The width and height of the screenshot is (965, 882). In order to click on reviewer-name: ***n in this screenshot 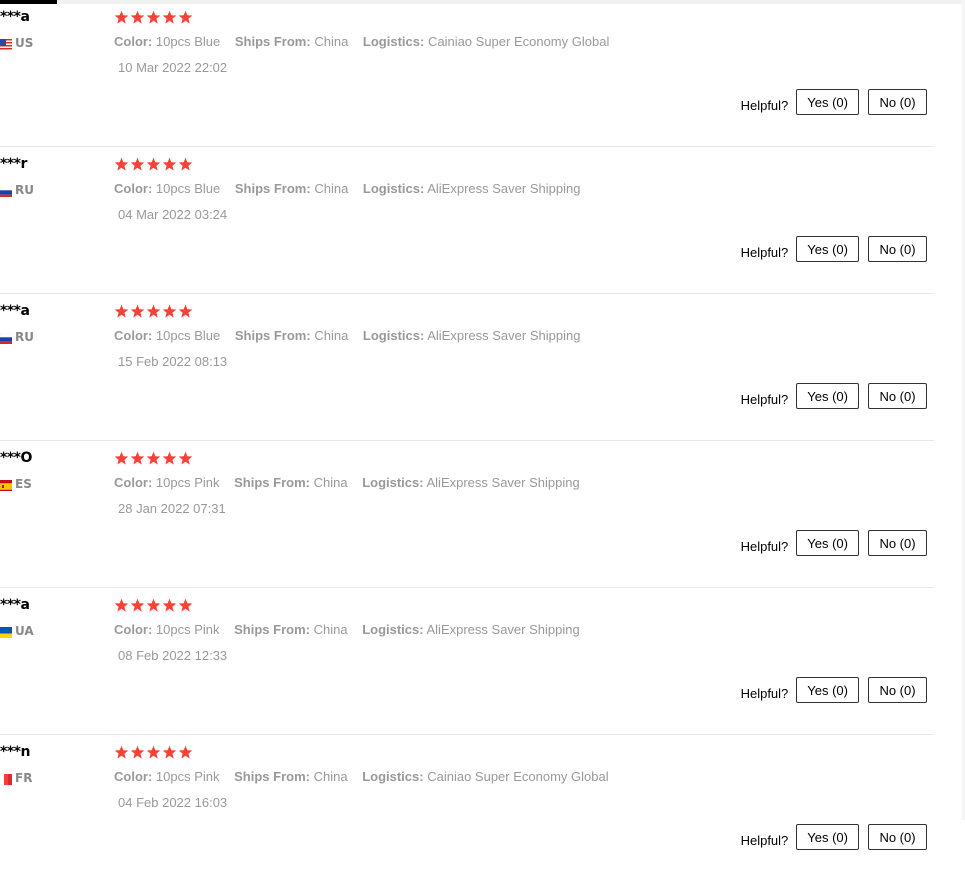, I will do `click(15, 752)`.